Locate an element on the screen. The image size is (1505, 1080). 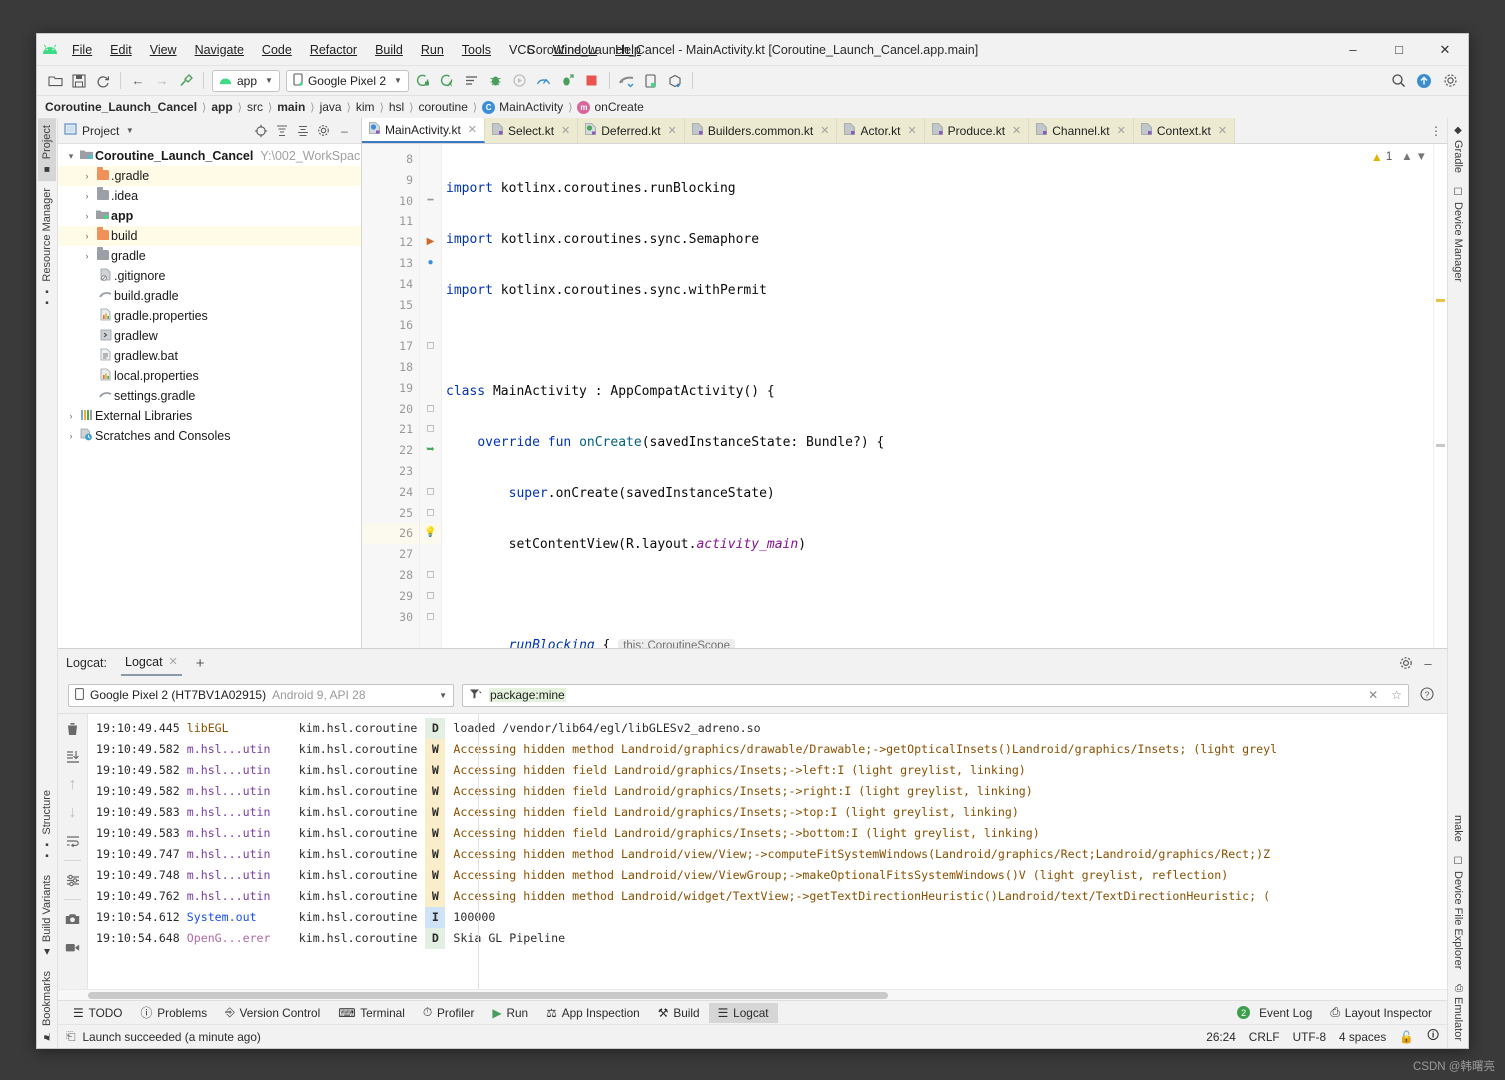
breadcrumb-item-mainactivity: MainActivity is located at coordinates (531, 107).